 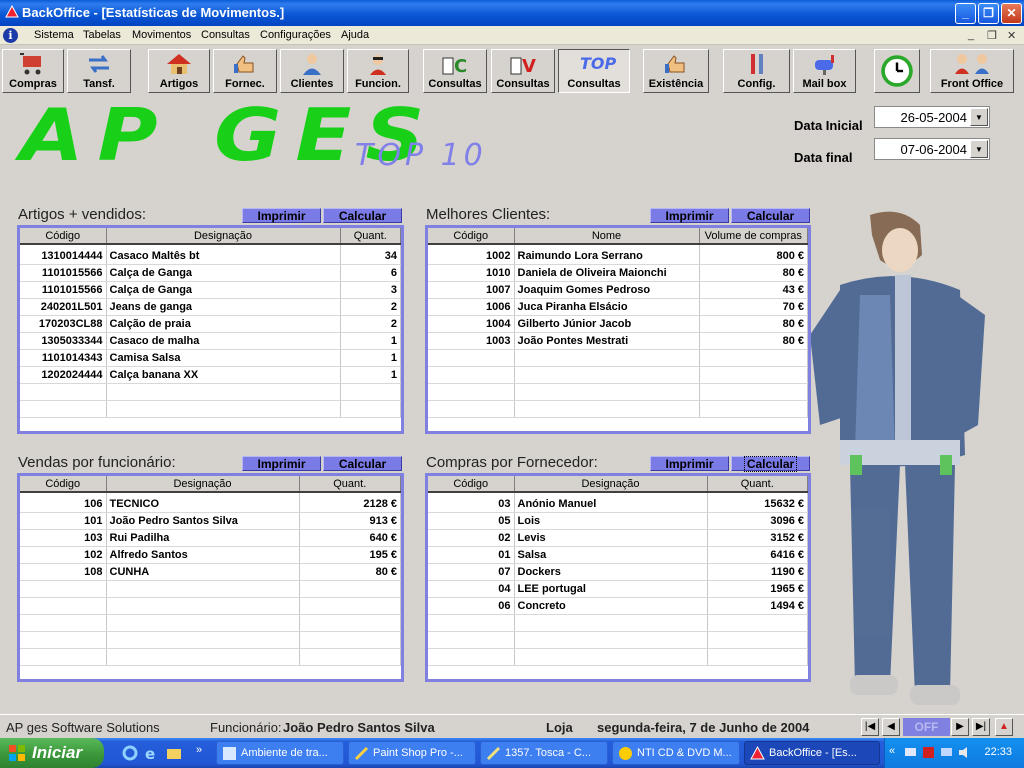 I want to click on column-header: Volume de compras, so click(x=753, y=236).